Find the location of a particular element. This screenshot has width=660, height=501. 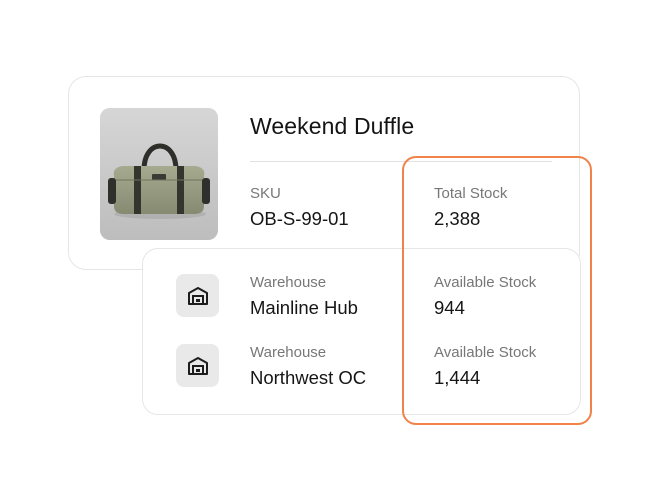

sku-field: SKU OB-S-99-01 is located at coordinates (299, 207).